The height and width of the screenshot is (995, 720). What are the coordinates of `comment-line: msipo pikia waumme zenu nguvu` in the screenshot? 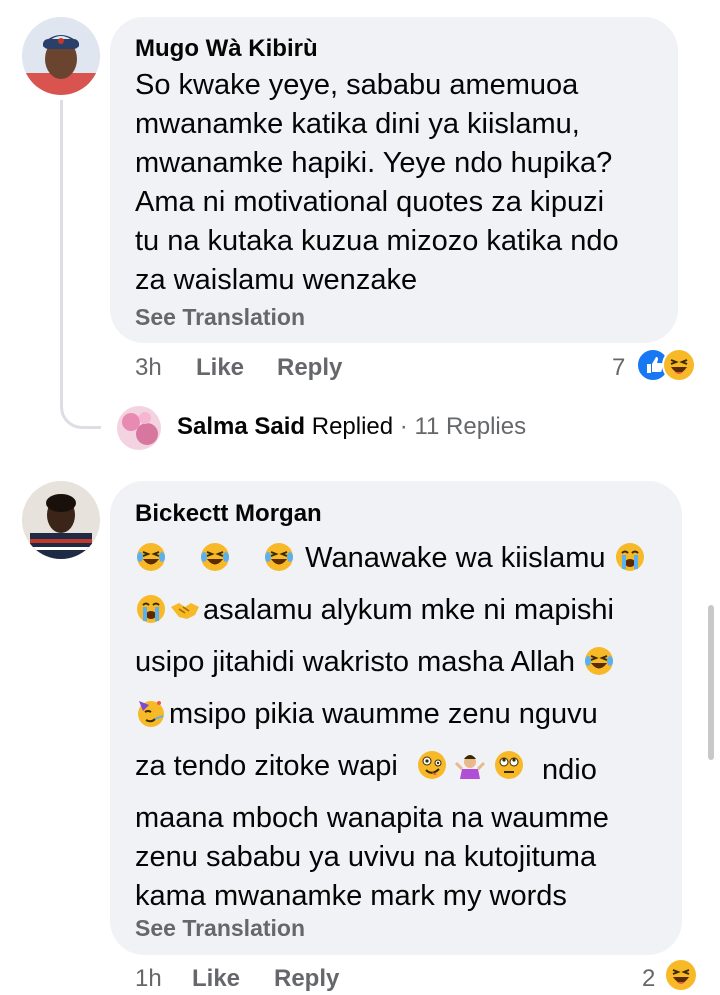 It's located at (407, 721).